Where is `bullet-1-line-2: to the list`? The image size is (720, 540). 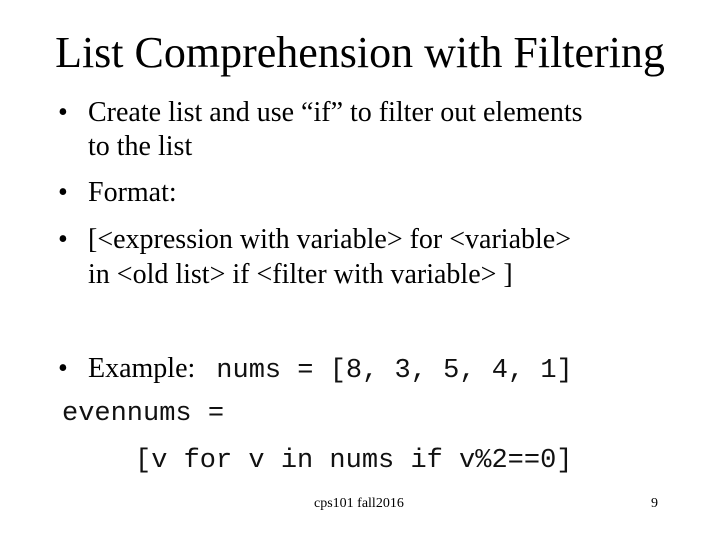 bullet-1-line-2: to the list is located at coordinates (140, 146).